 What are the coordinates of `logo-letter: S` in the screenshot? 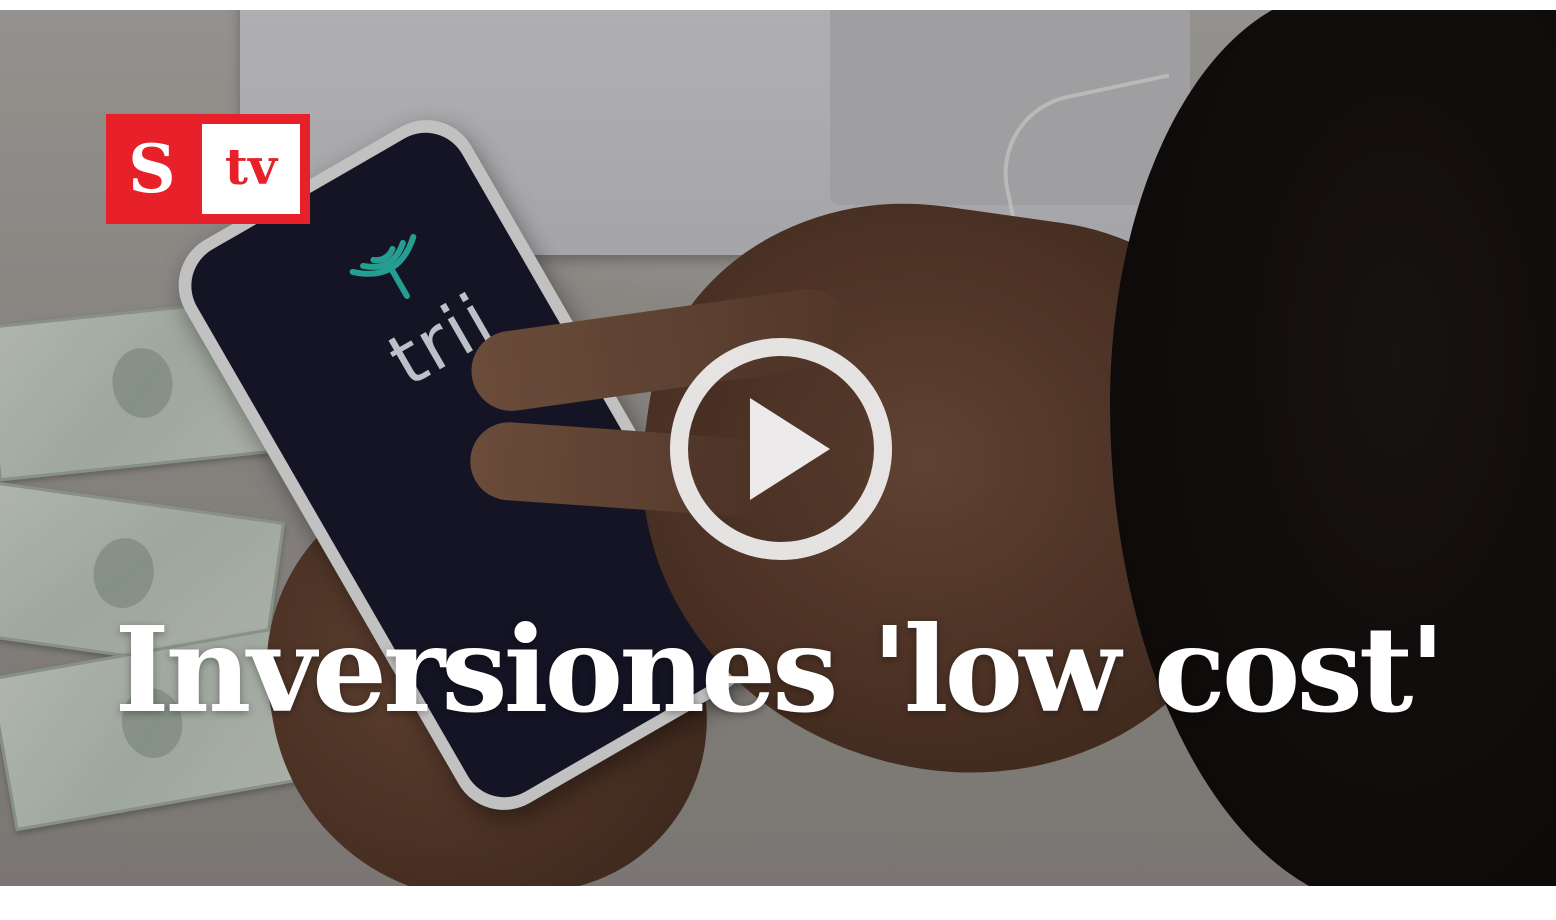 It's located at (152, 169).